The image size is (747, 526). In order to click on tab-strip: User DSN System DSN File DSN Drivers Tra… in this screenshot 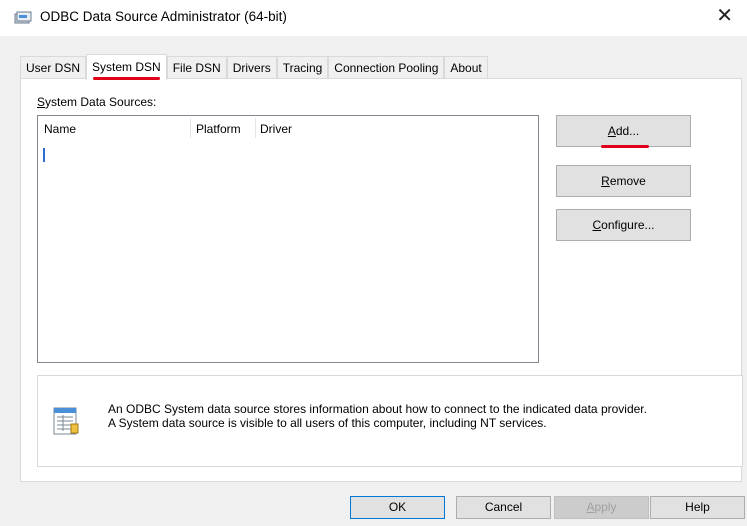, I will do `click(254, 67)`.